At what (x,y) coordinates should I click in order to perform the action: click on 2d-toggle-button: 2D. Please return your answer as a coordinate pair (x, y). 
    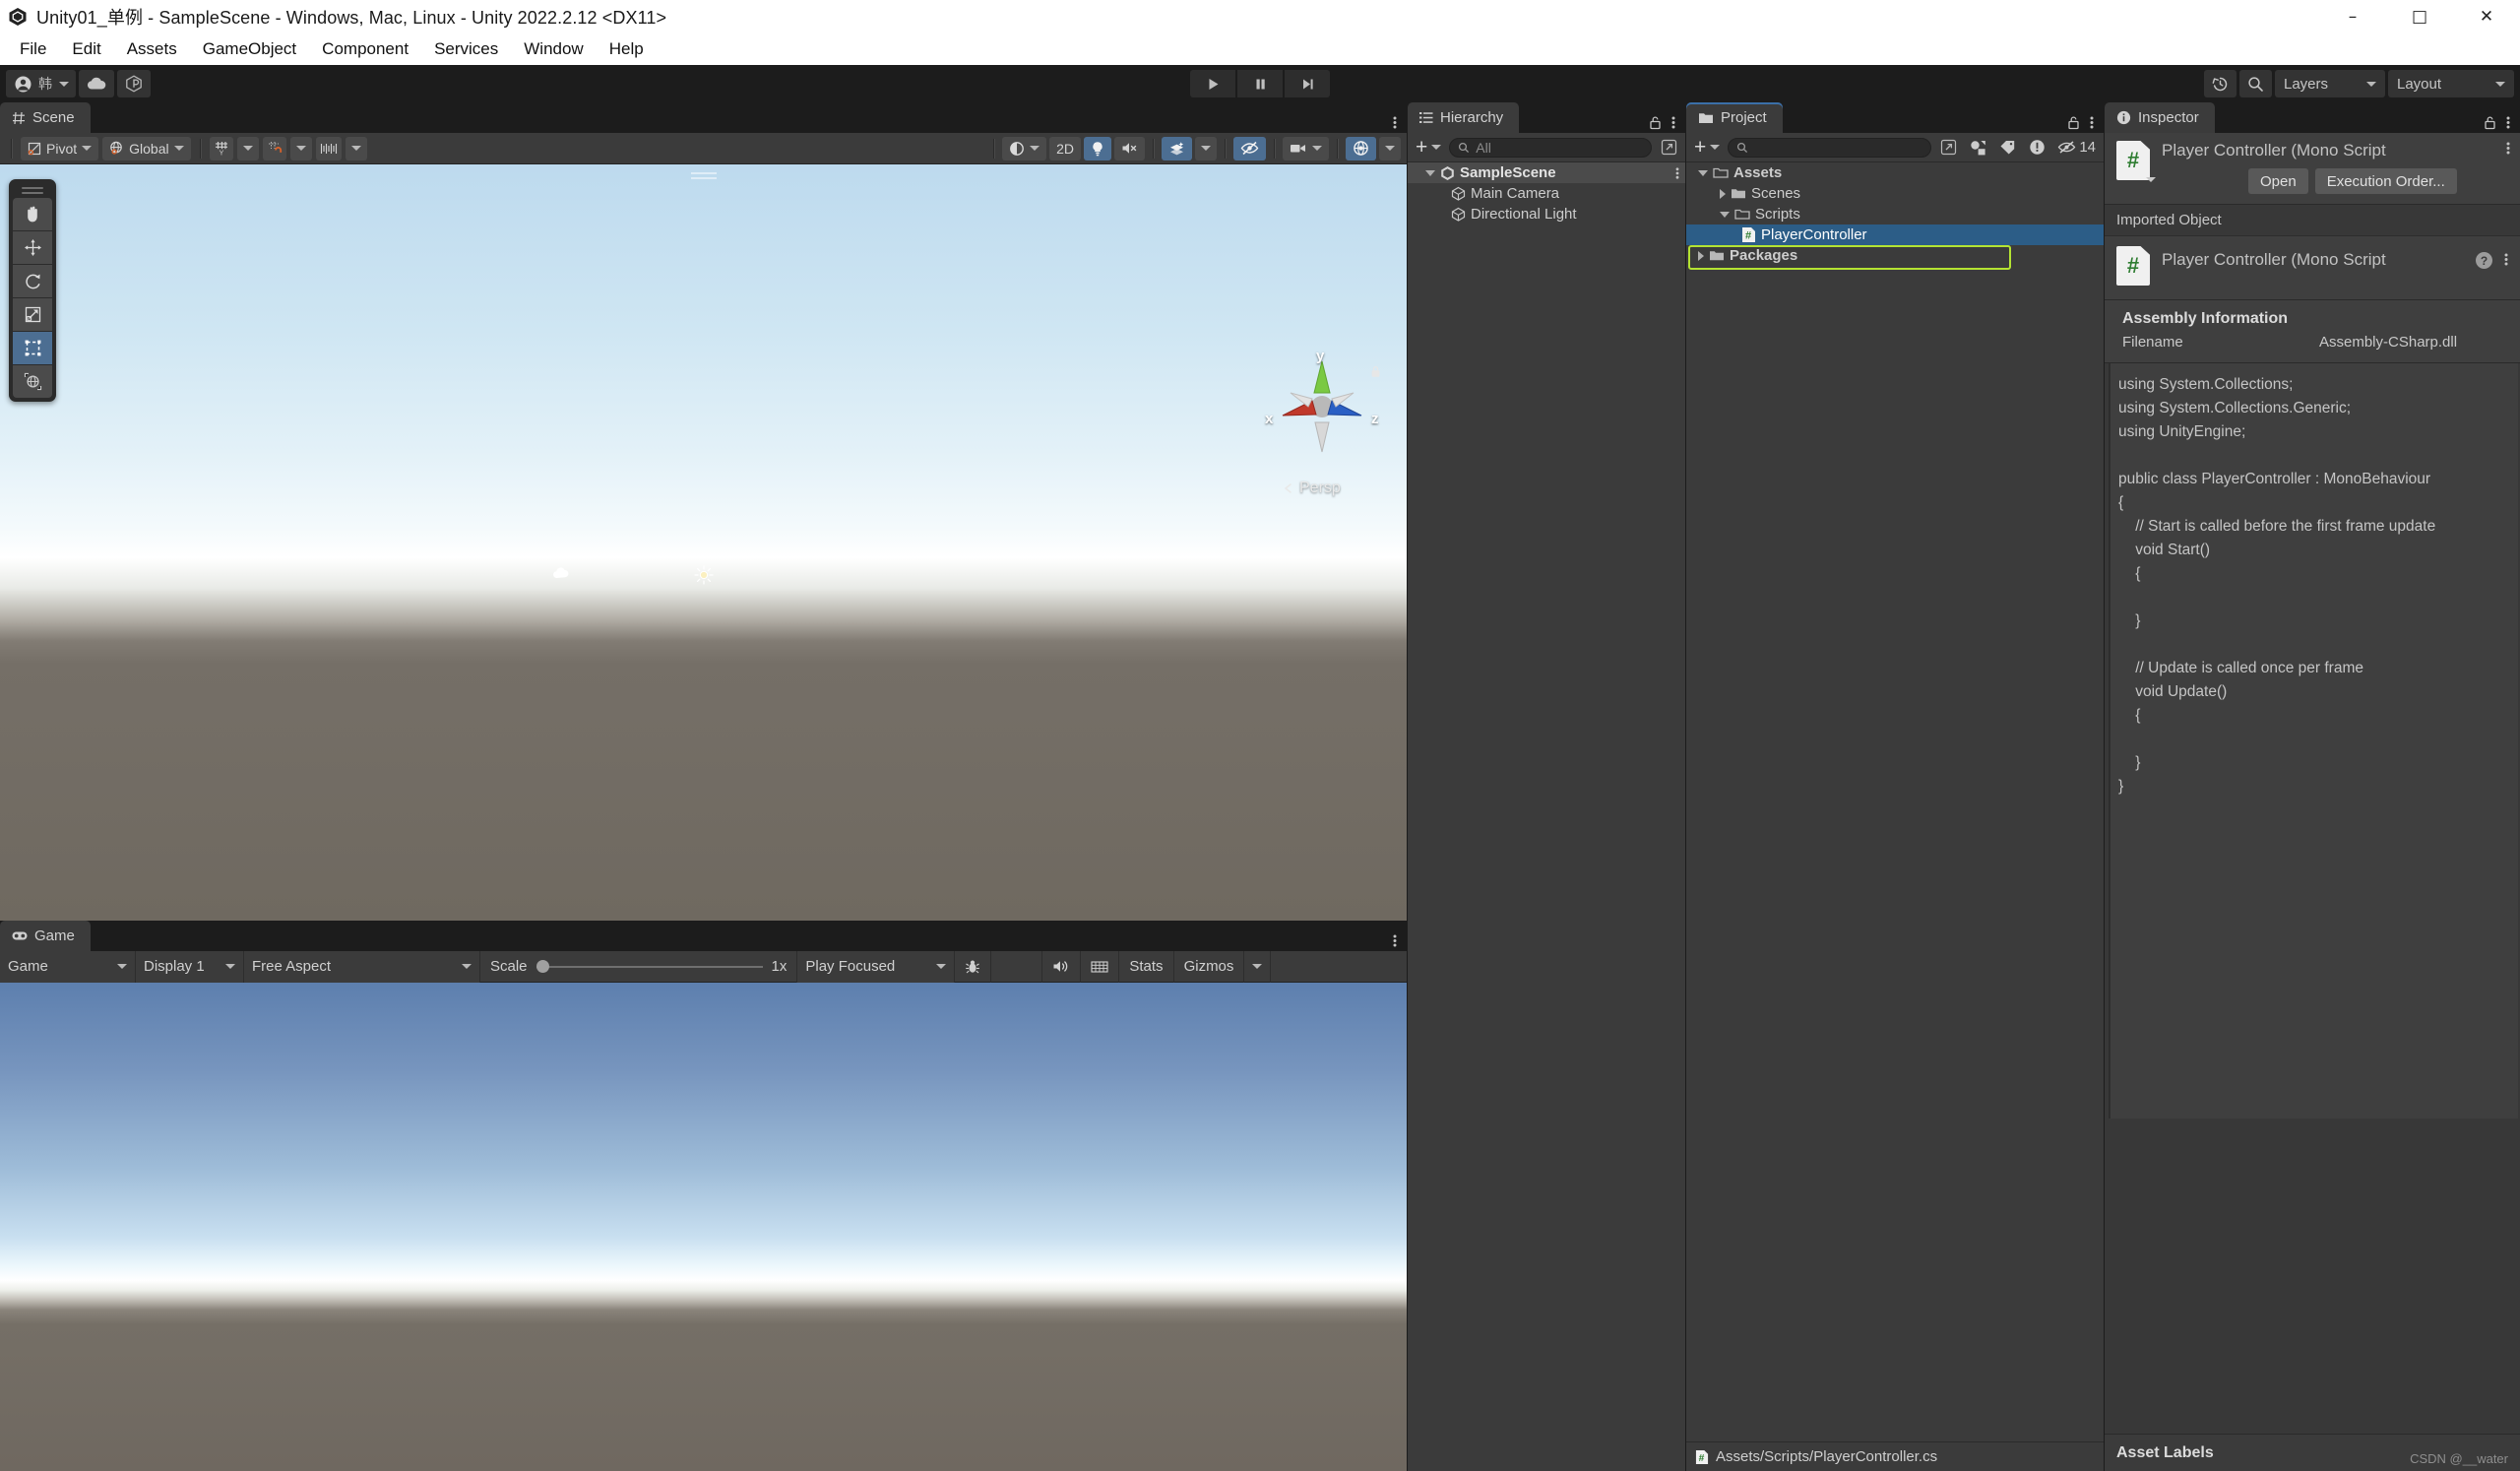
    Looking at the image, I should click on (1065, 148).